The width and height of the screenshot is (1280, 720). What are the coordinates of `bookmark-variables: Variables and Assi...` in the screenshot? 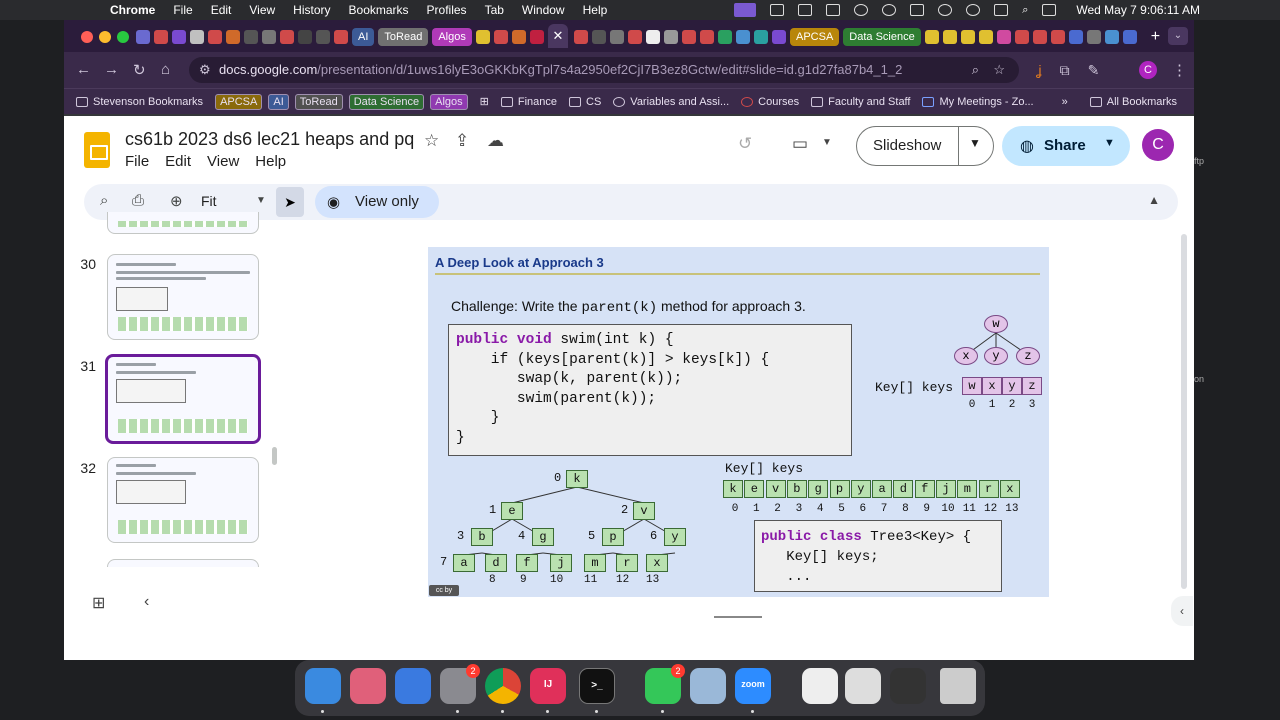 It's located at (671, 102).